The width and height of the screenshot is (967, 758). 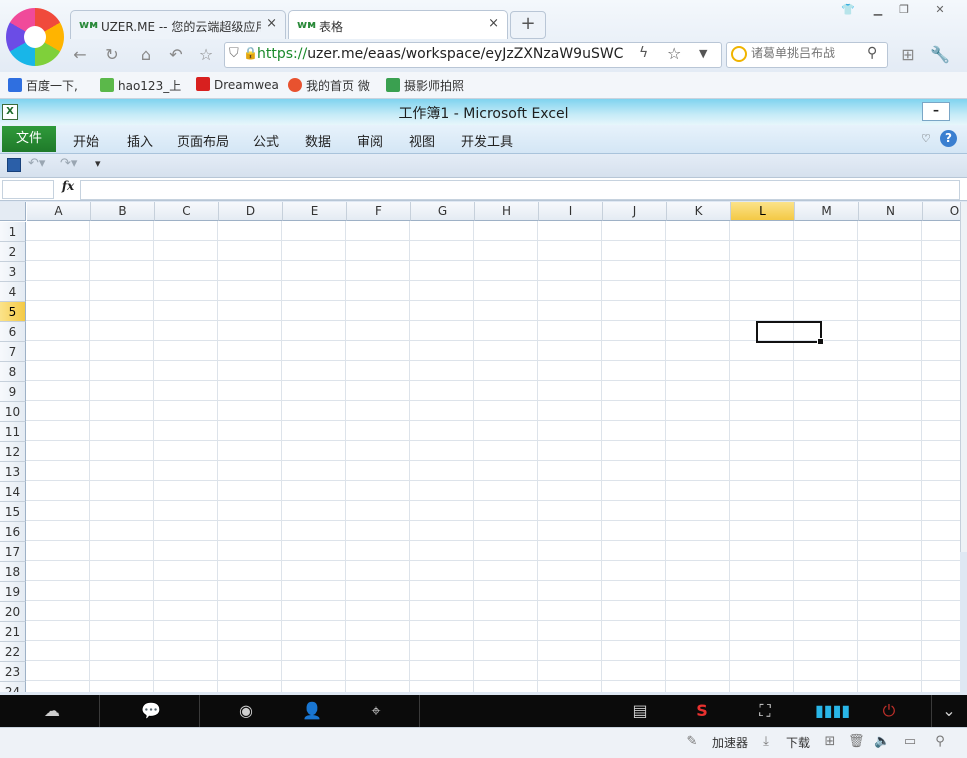 What do you see at coordinates (889, 711) in the screenshot?
I see `power-icon: ⏻` at bounding box center [889, 711].